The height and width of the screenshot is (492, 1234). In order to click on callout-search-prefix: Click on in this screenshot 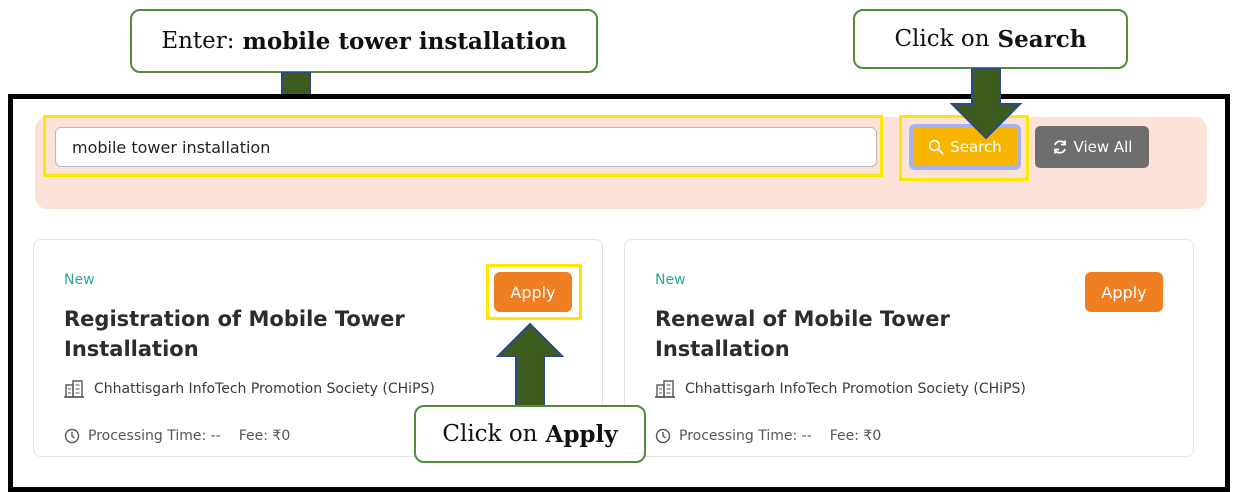, I will do `click(942, 39)`.